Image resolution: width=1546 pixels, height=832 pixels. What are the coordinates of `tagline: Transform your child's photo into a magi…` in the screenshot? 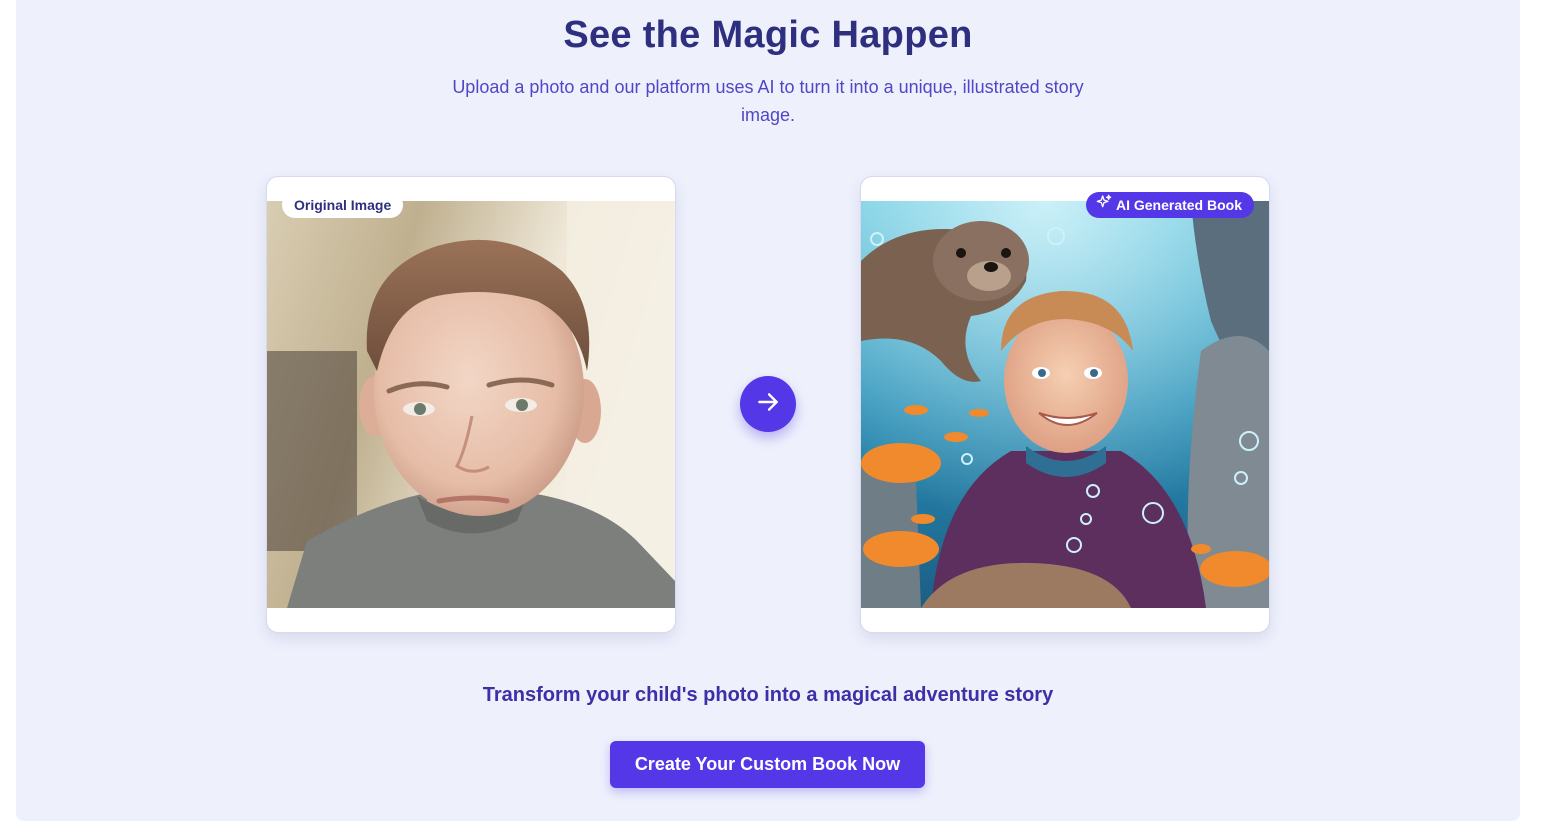 It's located at (768, 695).